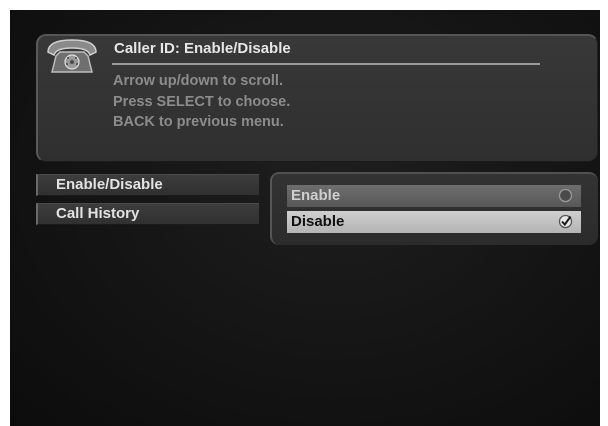  I want to click on menu-item-enable-disable: Enable/Disable, so click(147, 185).